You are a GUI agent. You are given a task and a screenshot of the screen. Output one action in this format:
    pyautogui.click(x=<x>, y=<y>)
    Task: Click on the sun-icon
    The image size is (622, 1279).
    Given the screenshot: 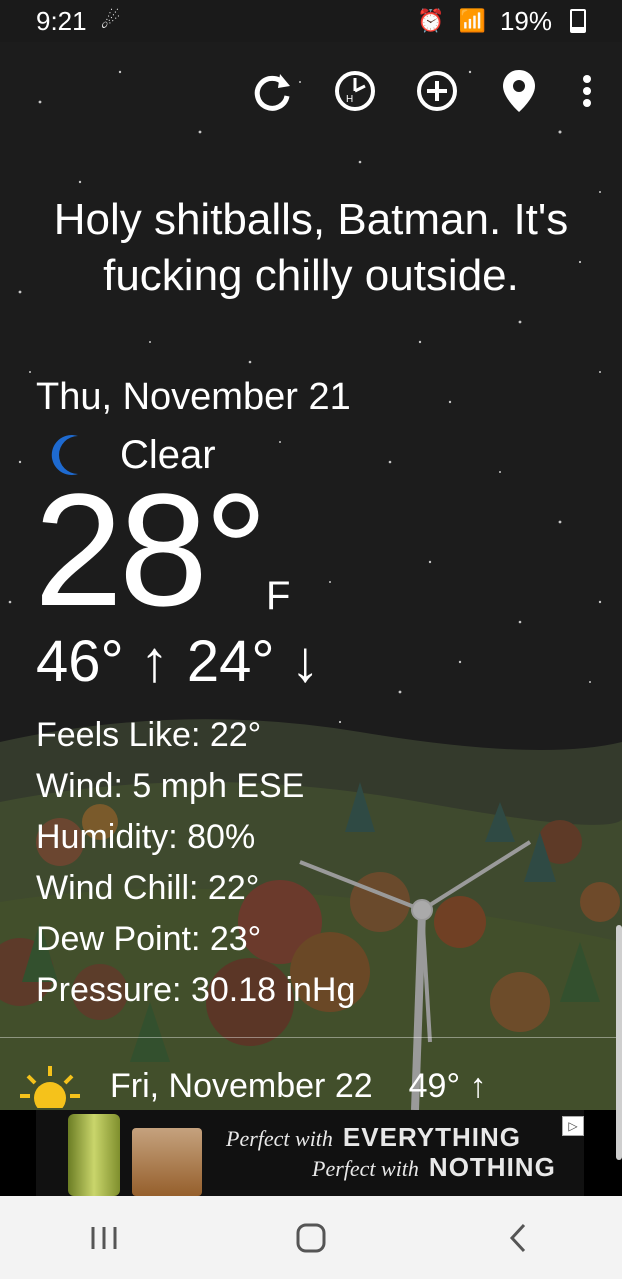 What is the action you would take?
    pyautogui.click(x=50, y=1087)
    